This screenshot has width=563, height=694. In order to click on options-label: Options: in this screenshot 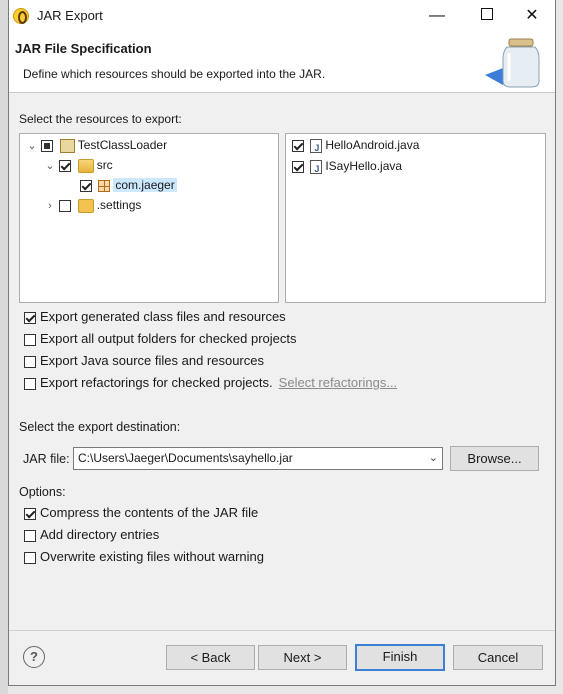, I will do `click(42, 492)`.